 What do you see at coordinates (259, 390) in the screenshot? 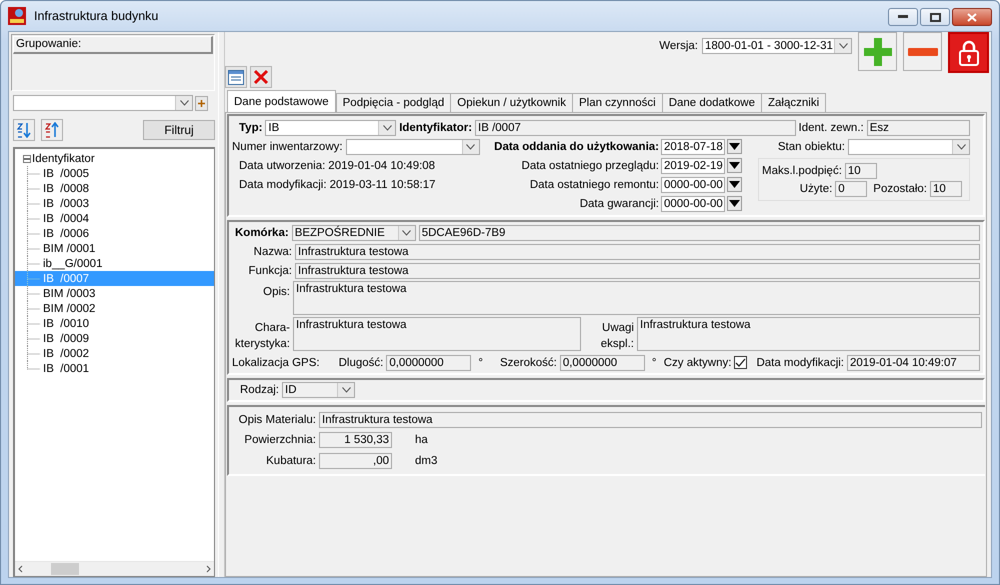
I see `kind-label: Rodzaj:` at bounding box center [259, 390].